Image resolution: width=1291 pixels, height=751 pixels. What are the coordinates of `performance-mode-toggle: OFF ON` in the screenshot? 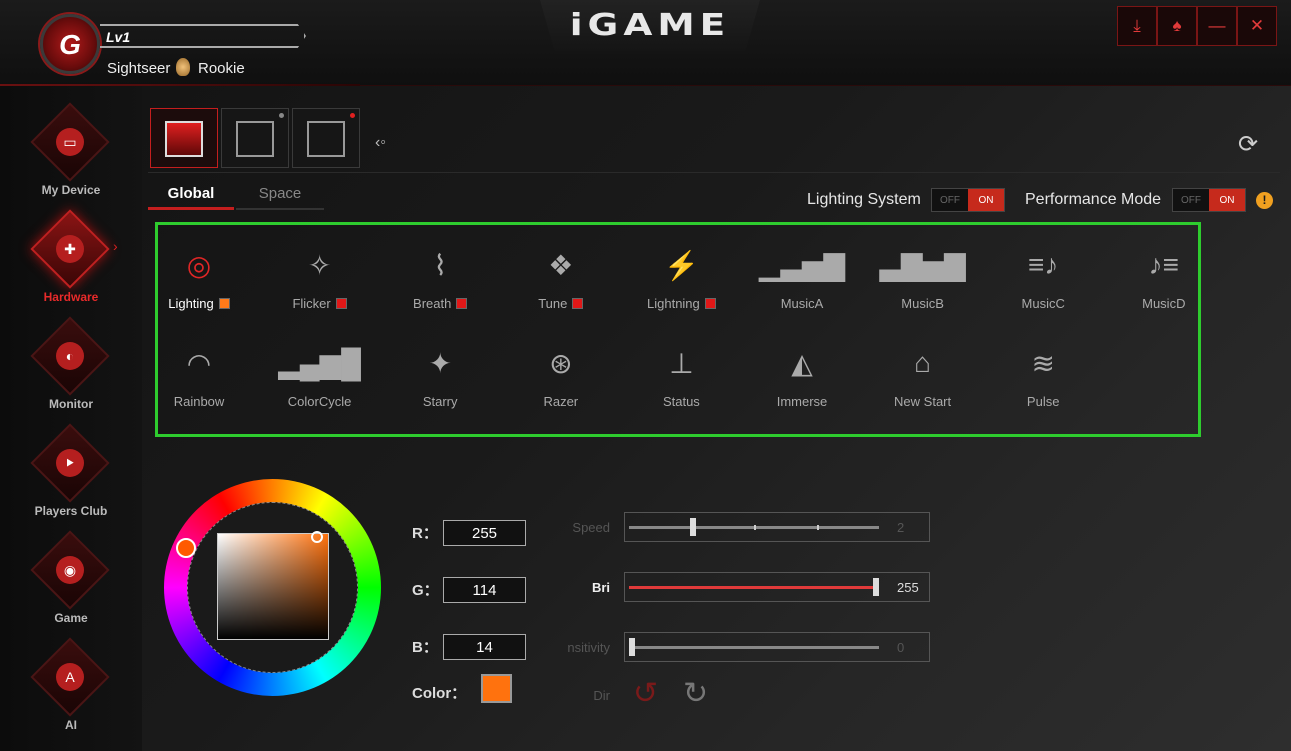 It's located at (1209, 200).